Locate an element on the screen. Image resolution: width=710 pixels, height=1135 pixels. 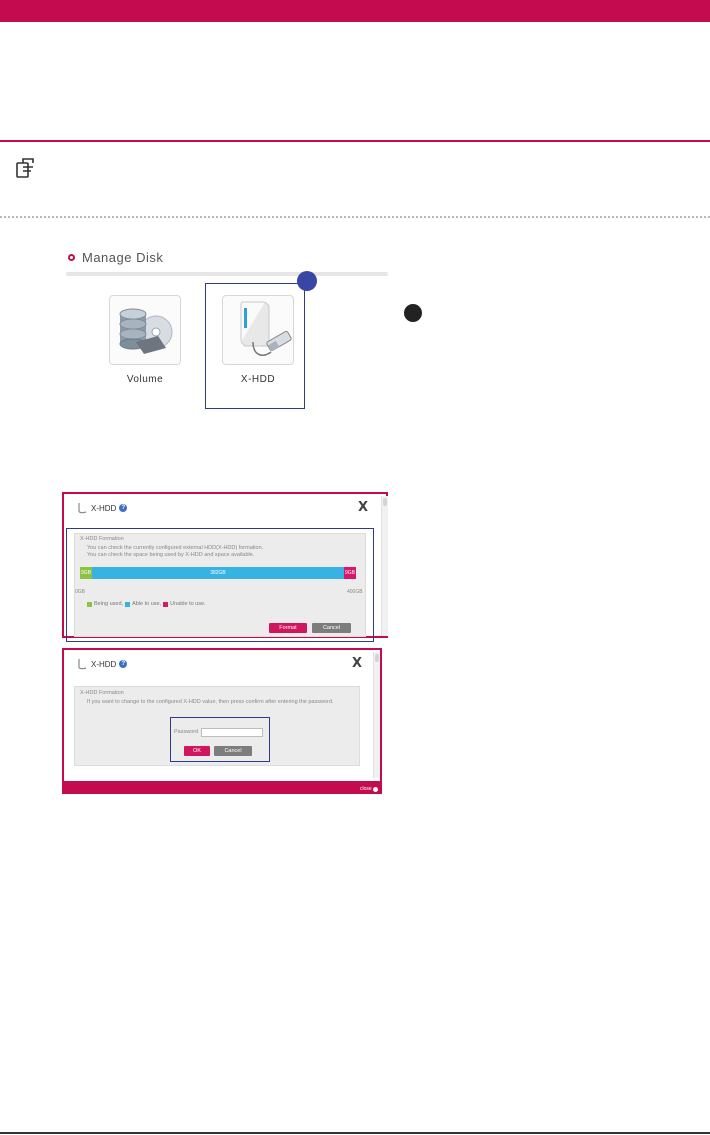
volume-tile-label: Volume is located at coordinates (145, 379).